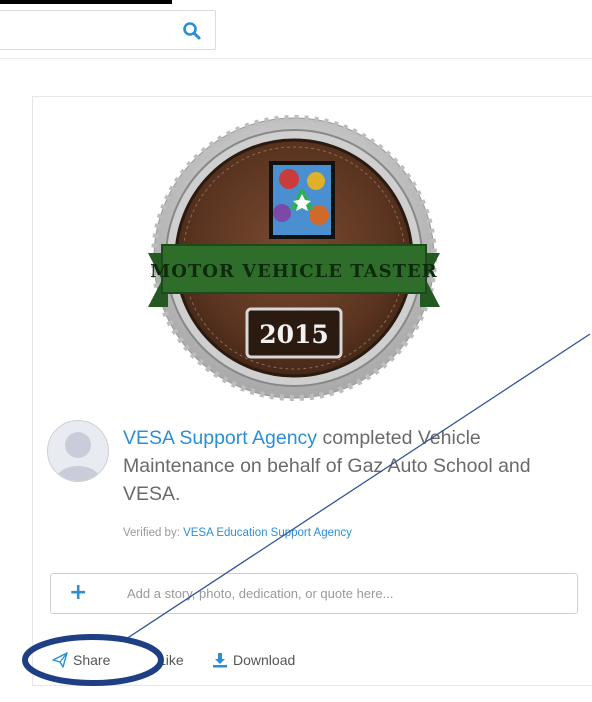 Image resolution: width=592 pixels, height=702 pixels. I want to click on add-story-plus-icon: +, so click(78, 593).